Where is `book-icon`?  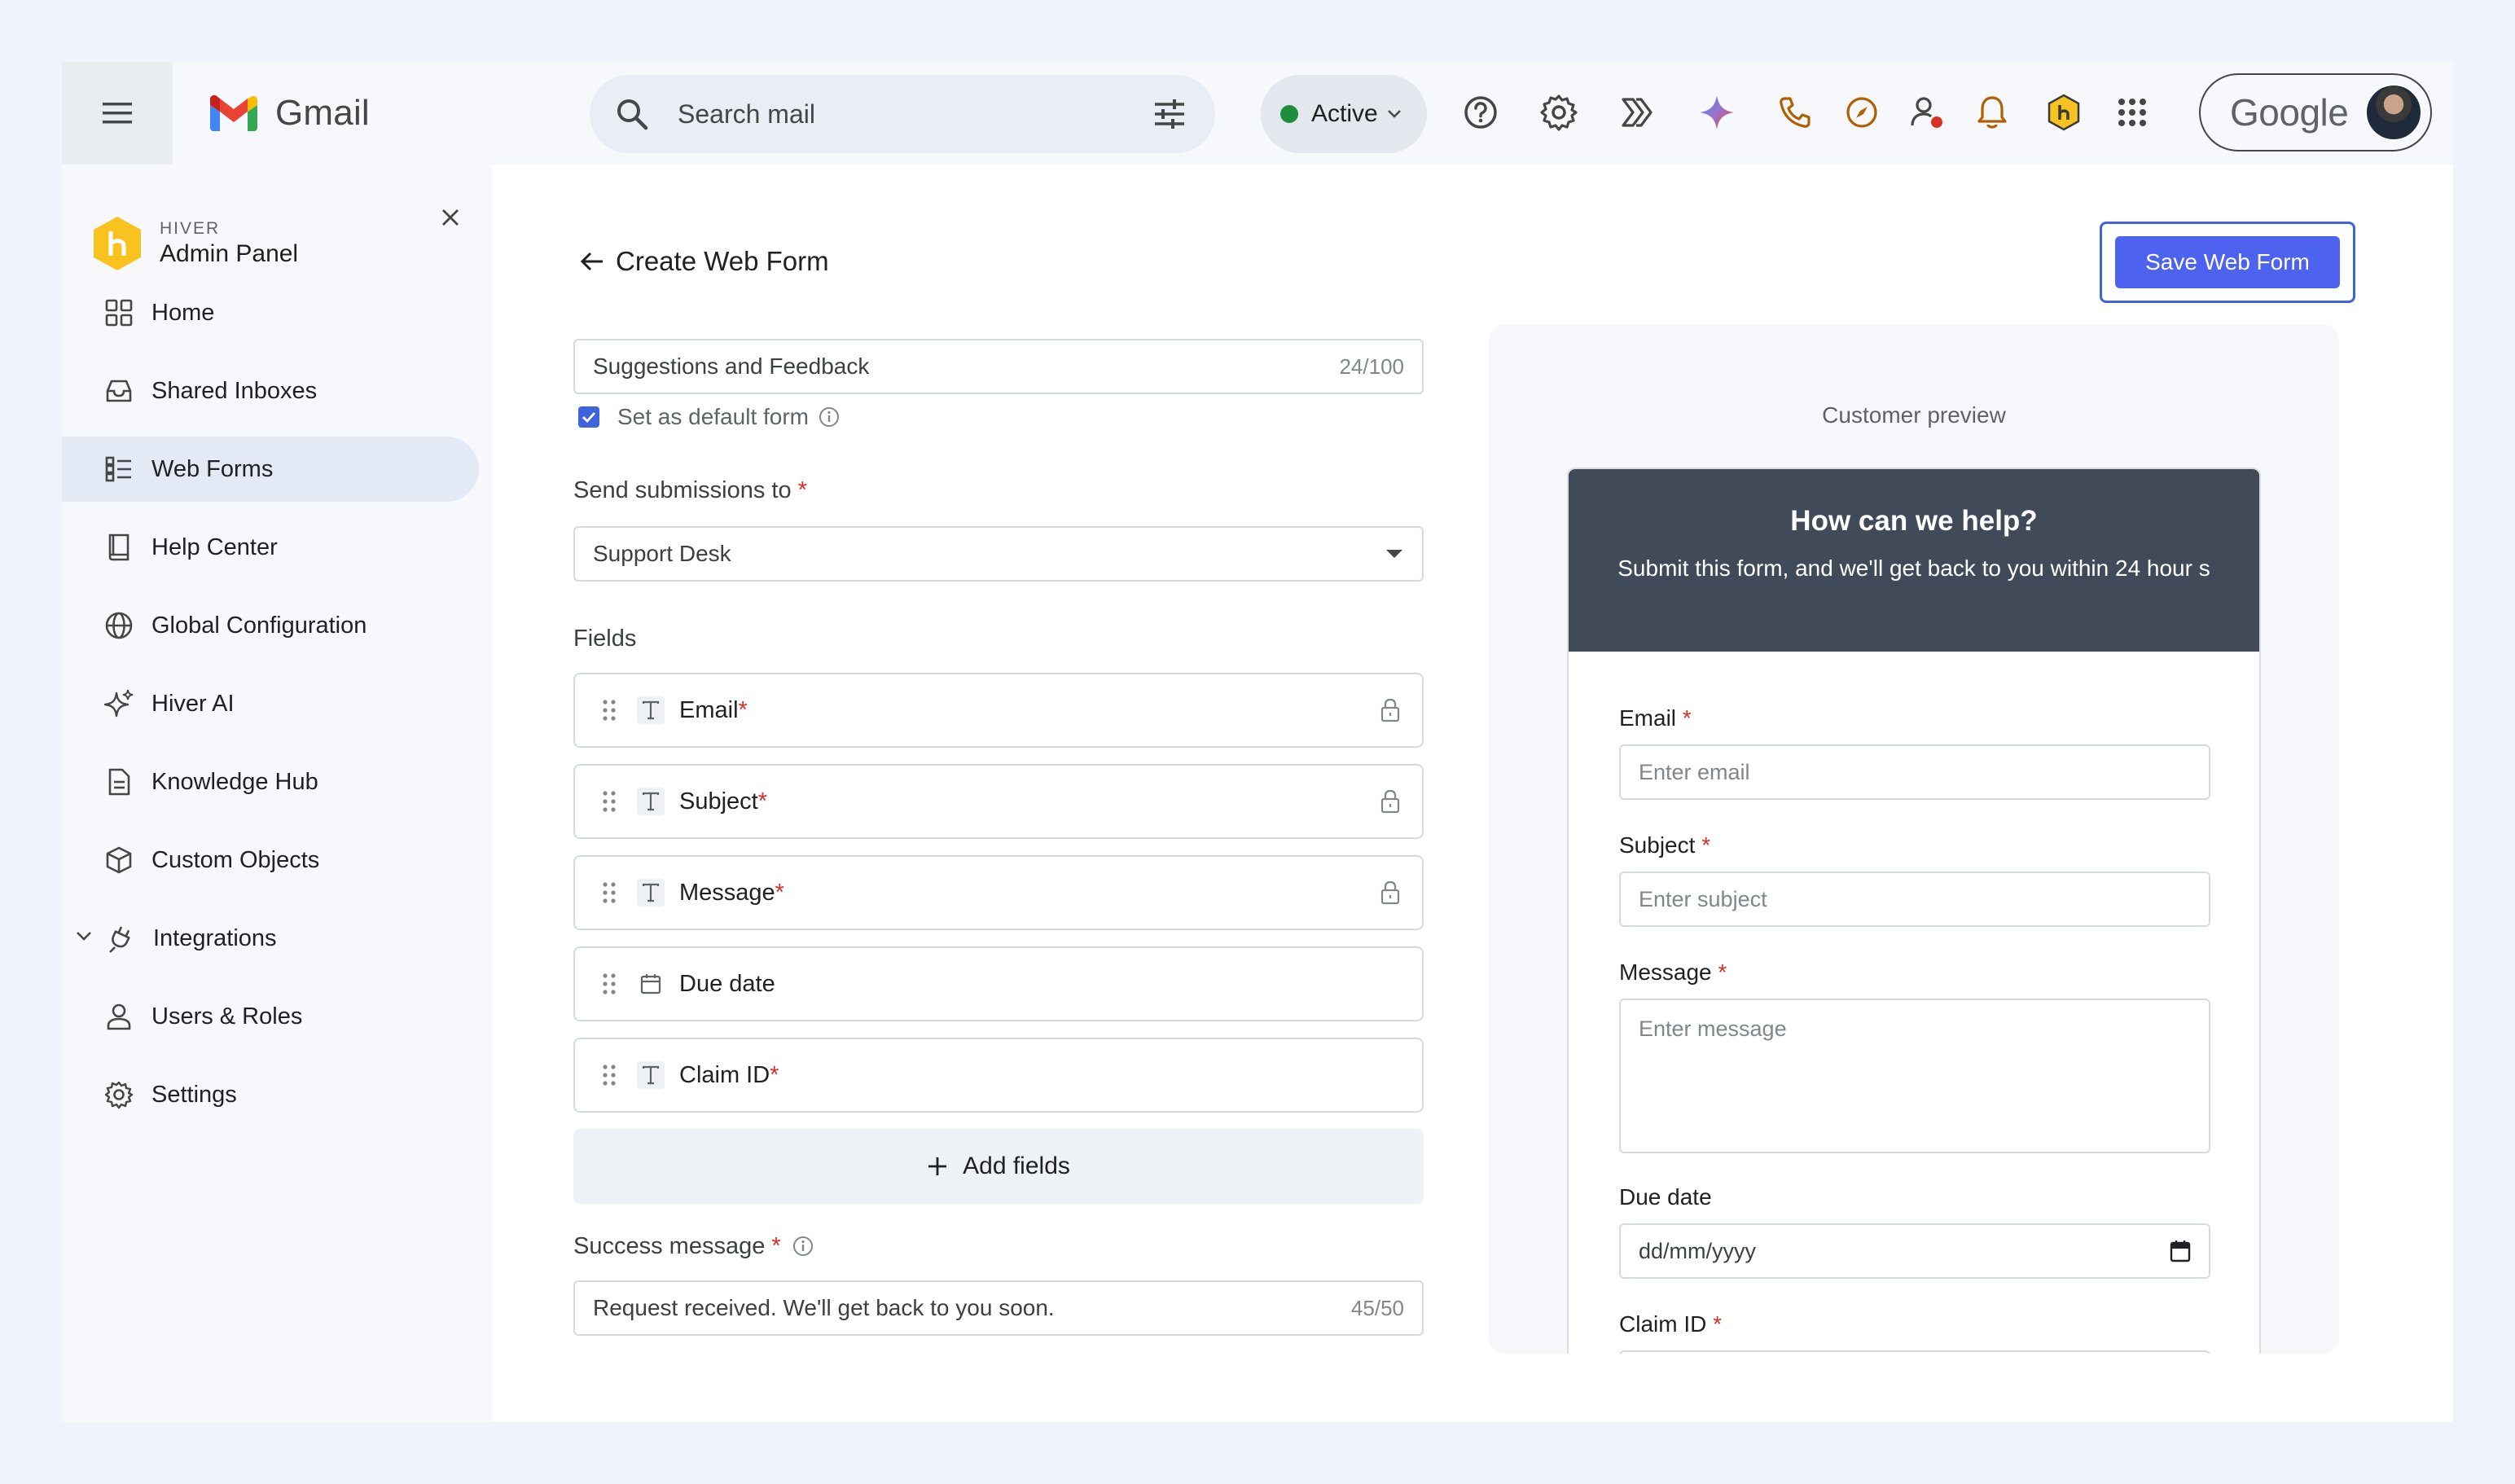 book-icon is located at coordinates (119, 547).